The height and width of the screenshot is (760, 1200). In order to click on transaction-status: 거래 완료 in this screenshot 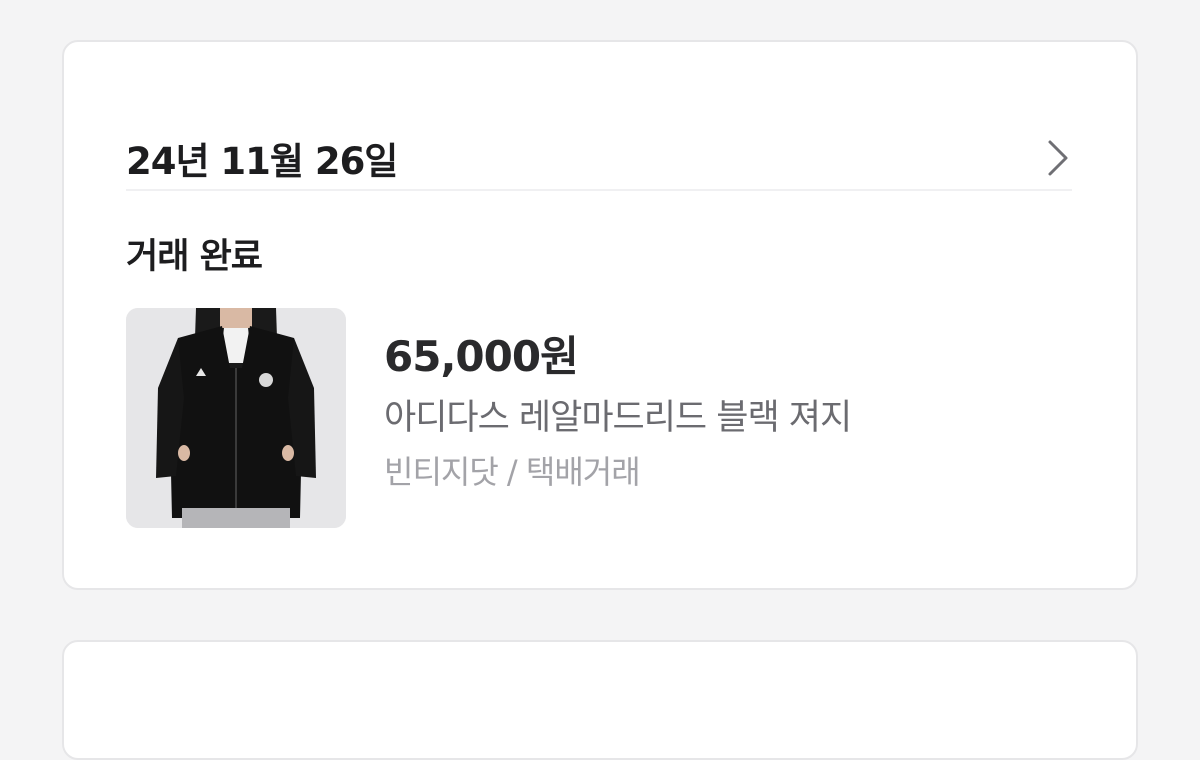, I will do `click(194, 257)`.